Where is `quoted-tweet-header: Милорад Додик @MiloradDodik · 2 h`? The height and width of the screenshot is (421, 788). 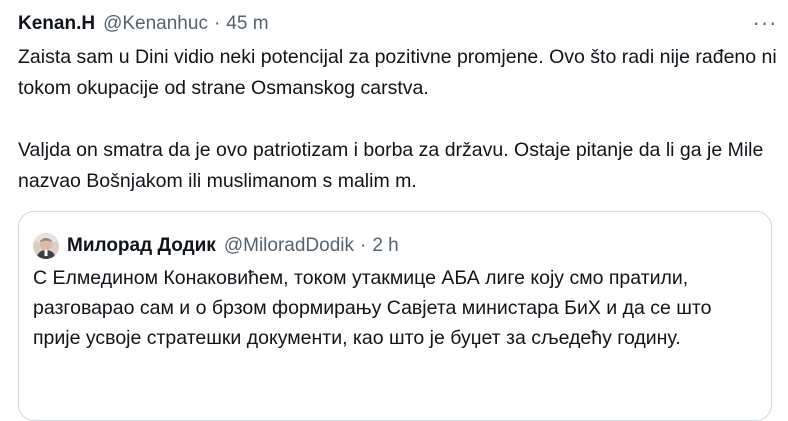 quoted-tweet-header: Милорад Додик @MiloradDodik · 2 h is located at coordinates (216, 246).